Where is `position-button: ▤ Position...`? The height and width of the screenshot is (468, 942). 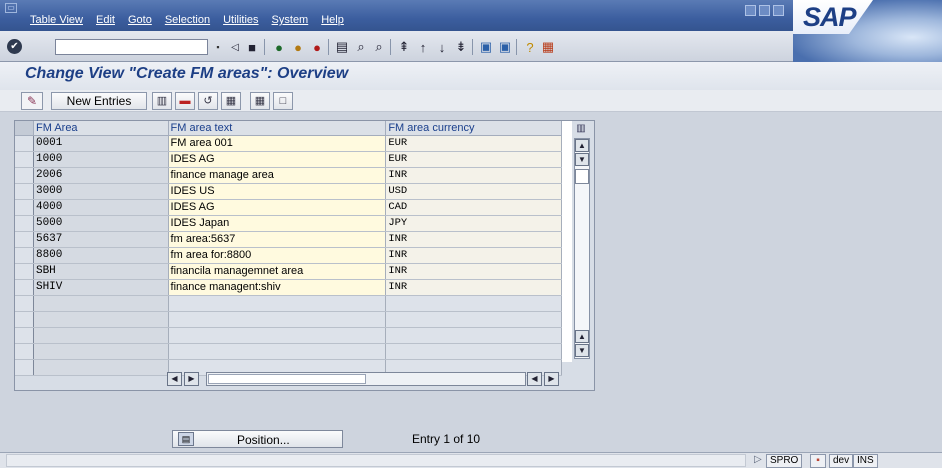 position-button: ▤ Position... is located at coordinates (257, 439).